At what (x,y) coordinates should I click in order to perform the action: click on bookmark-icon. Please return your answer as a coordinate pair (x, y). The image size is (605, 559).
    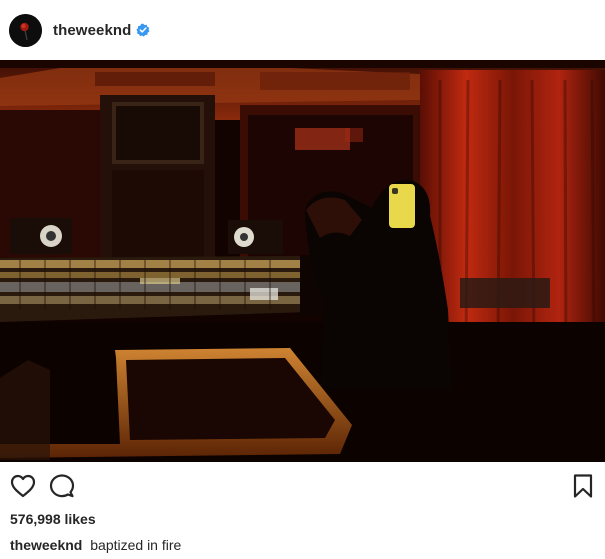
    Looking at the image, I should click on (583, 486).